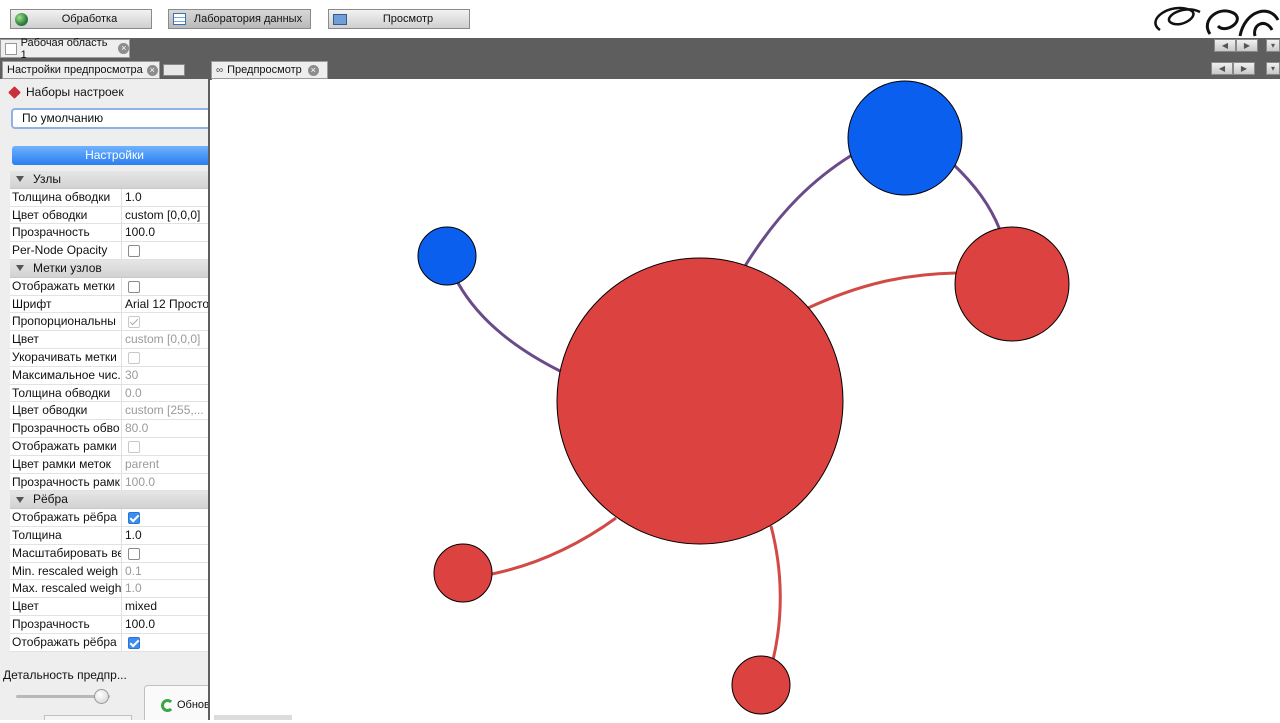 This screenshot has height=723, width=1280. Describe the element at coordinates (66, 482) in the screenshot. I see `property-name: Прозрачность рамк` at that location.